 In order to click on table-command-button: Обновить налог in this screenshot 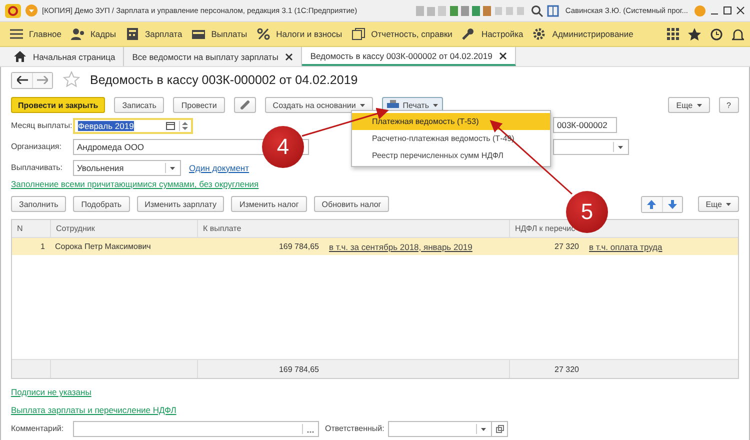, I will do `click(352, 204)`.